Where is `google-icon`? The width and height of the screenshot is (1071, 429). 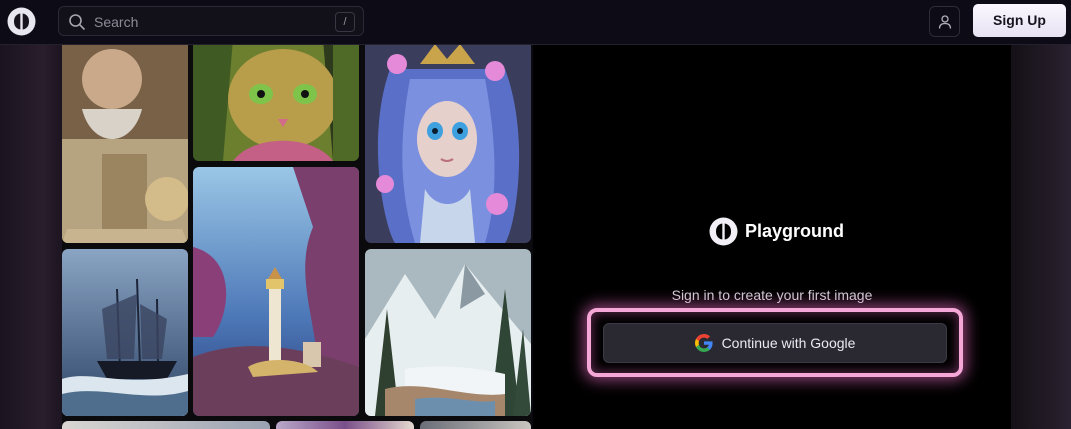
google-icon is located at coordinates (703, 343).